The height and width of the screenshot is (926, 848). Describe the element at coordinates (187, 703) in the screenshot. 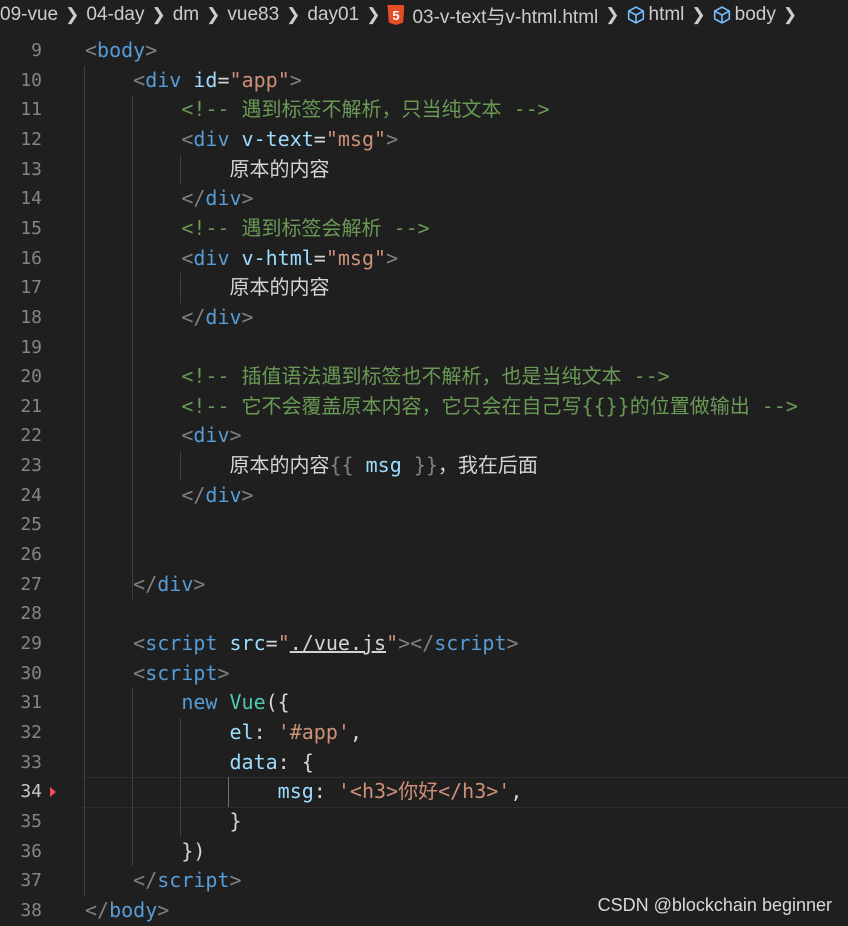

I see `code-text: new Vue({` at that location.